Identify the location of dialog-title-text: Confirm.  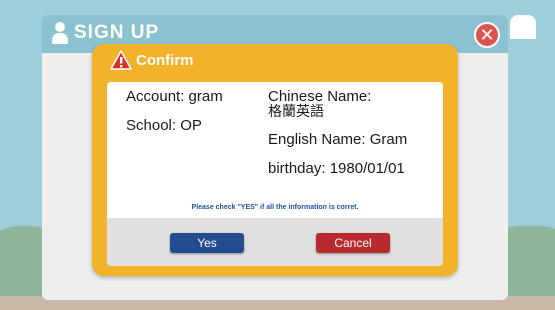
(165, 60).